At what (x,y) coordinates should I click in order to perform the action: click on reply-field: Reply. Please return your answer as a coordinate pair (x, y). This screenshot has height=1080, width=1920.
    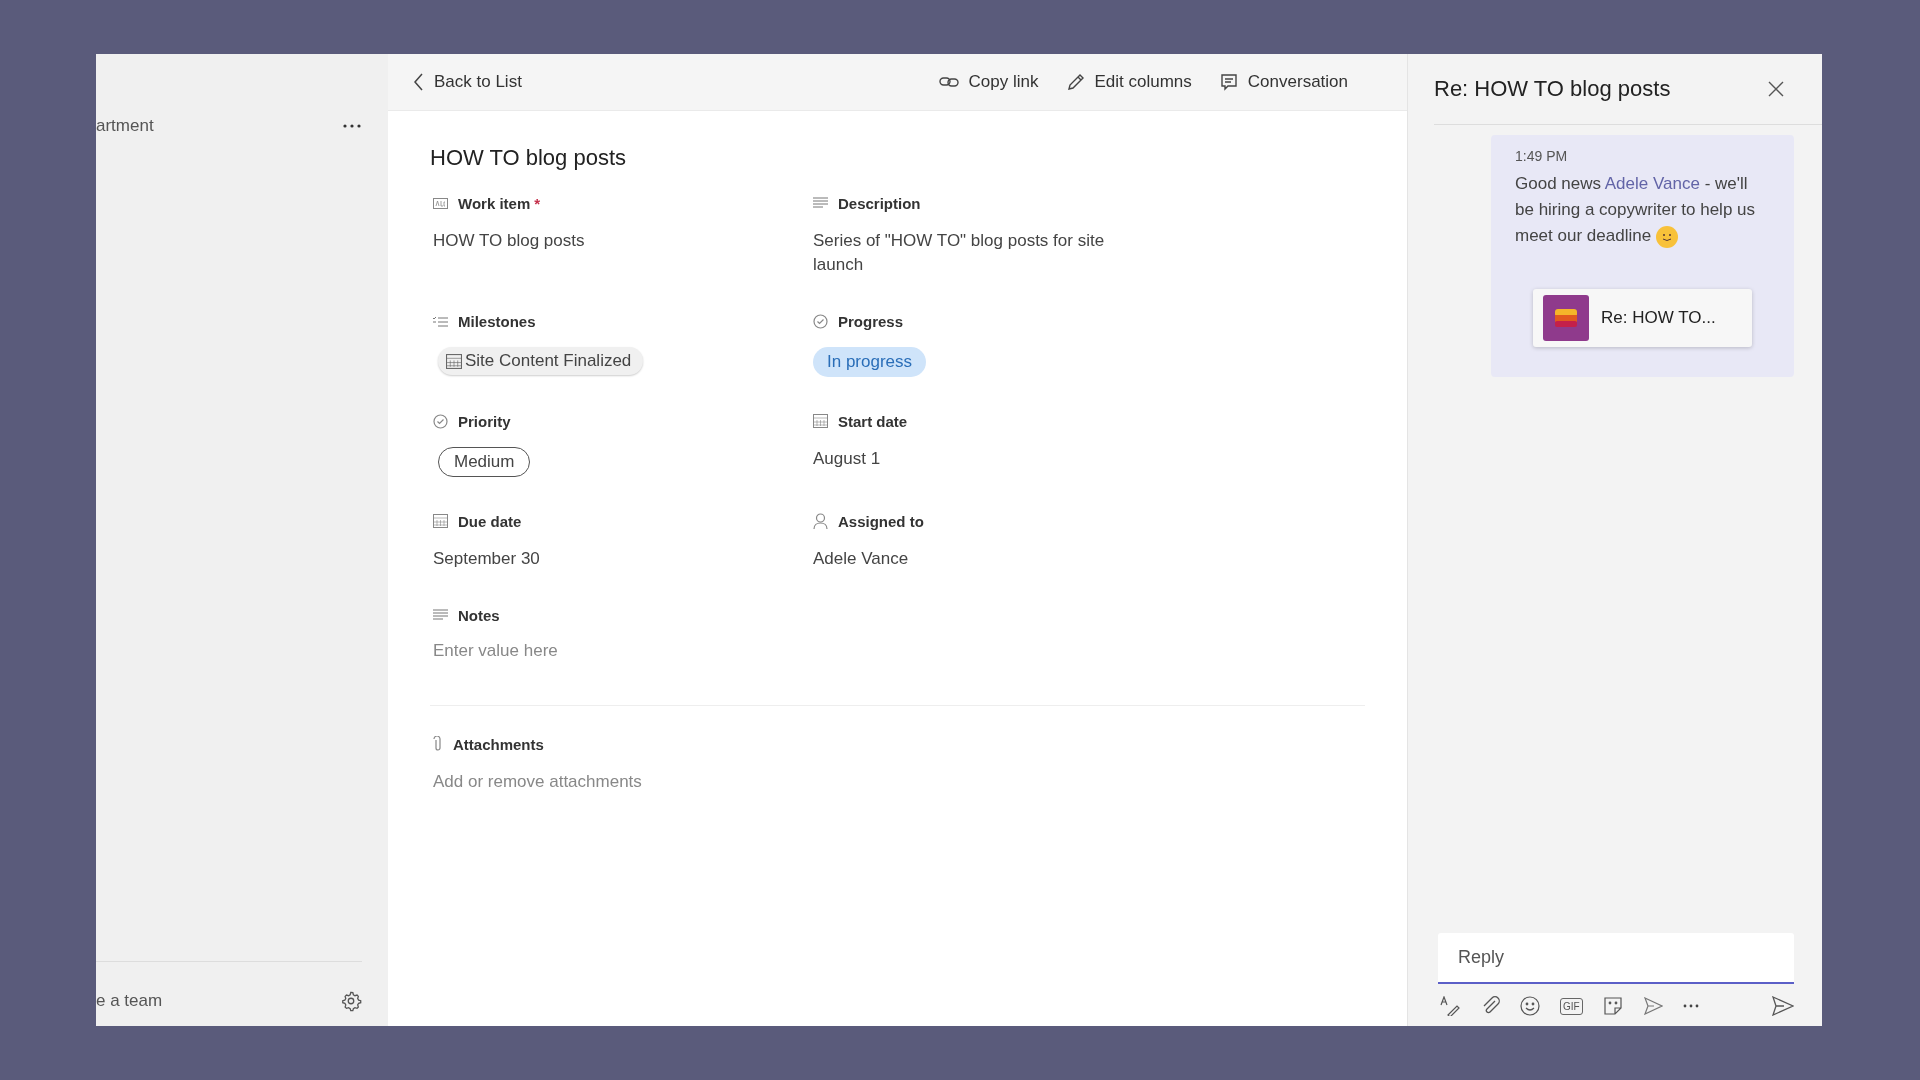
    Looking at the image, I should click on (1616, 958).